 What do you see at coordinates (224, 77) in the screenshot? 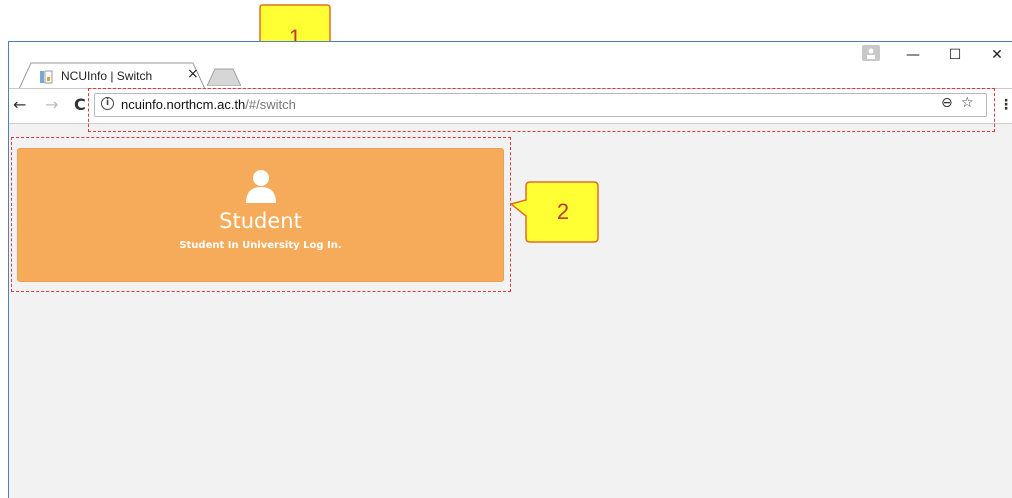
I see `new-tab-button` at bounding box center [224, 77].